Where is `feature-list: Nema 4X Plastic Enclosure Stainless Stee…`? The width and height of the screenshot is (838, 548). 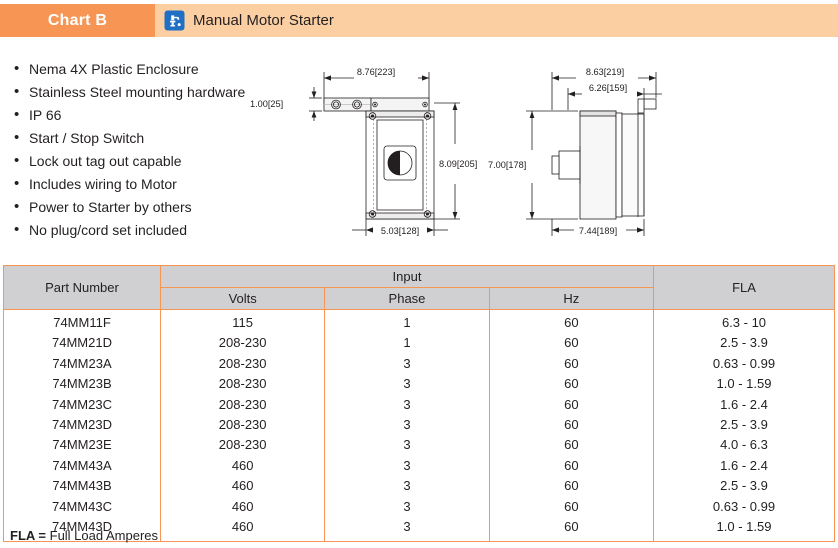
feature-list: Nema 4X Plastic Enclosure Stainless Stee… is located at coordinates (142, 149).